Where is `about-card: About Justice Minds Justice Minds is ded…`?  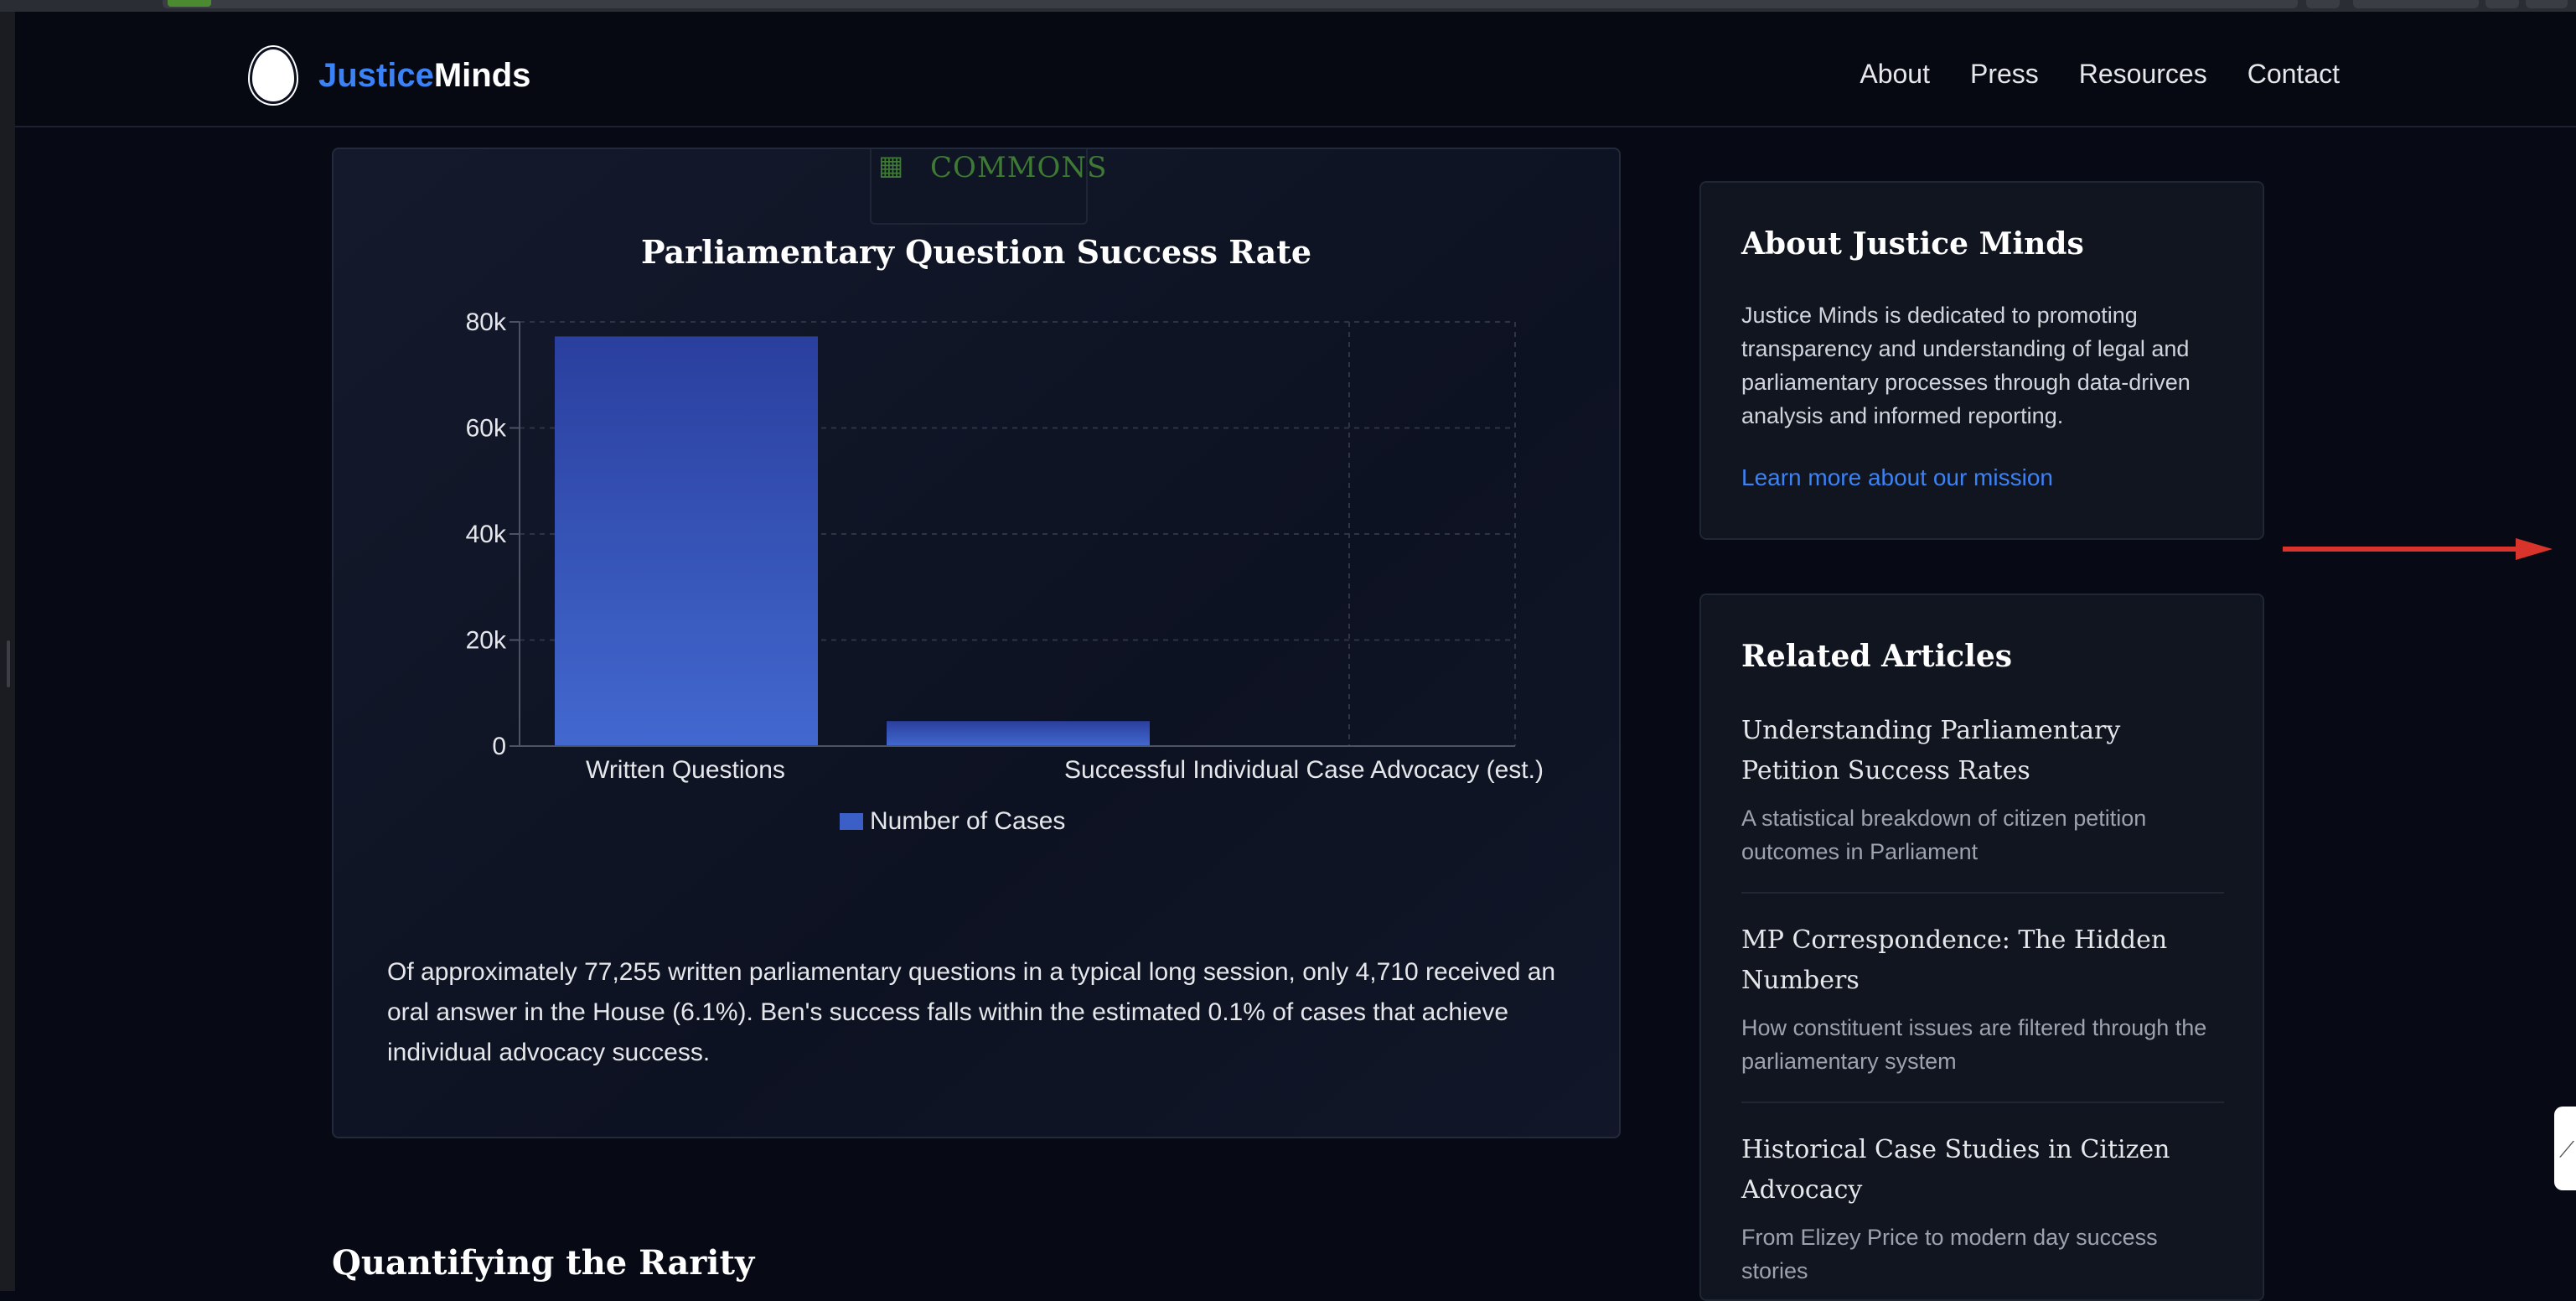 about-card: About Justice Minds Justice Minds is ded… is located at coordinates (1981, 361).